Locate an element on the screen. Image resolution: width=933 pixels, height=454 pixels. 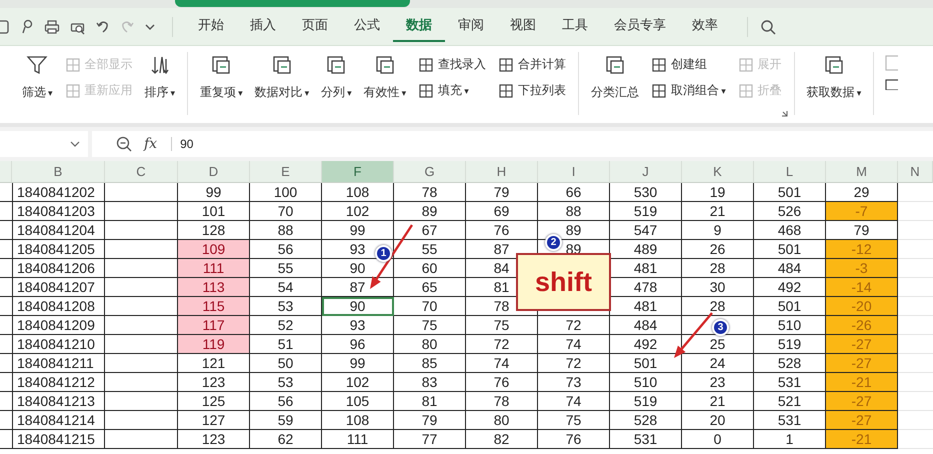
table-cell: 55 is located at coordinates (286, 268).